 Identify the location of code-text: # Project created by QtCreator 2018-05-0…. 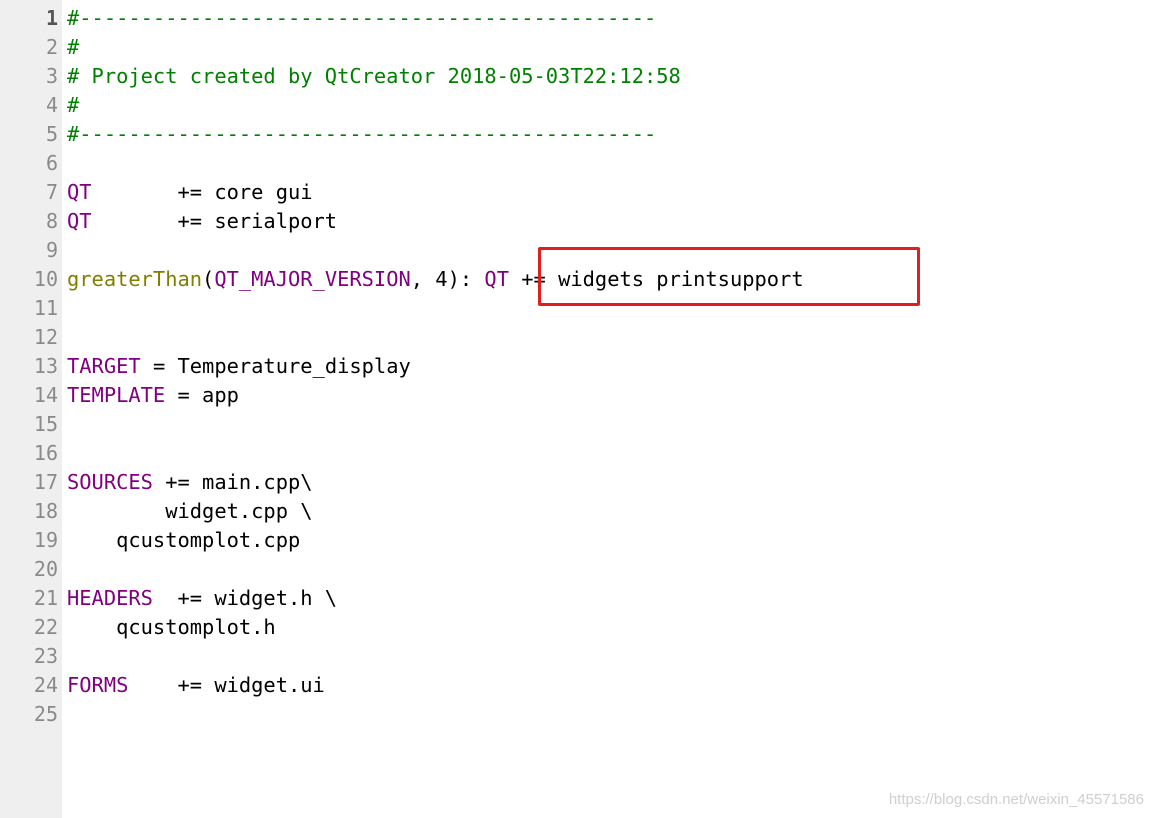
(374, 76).